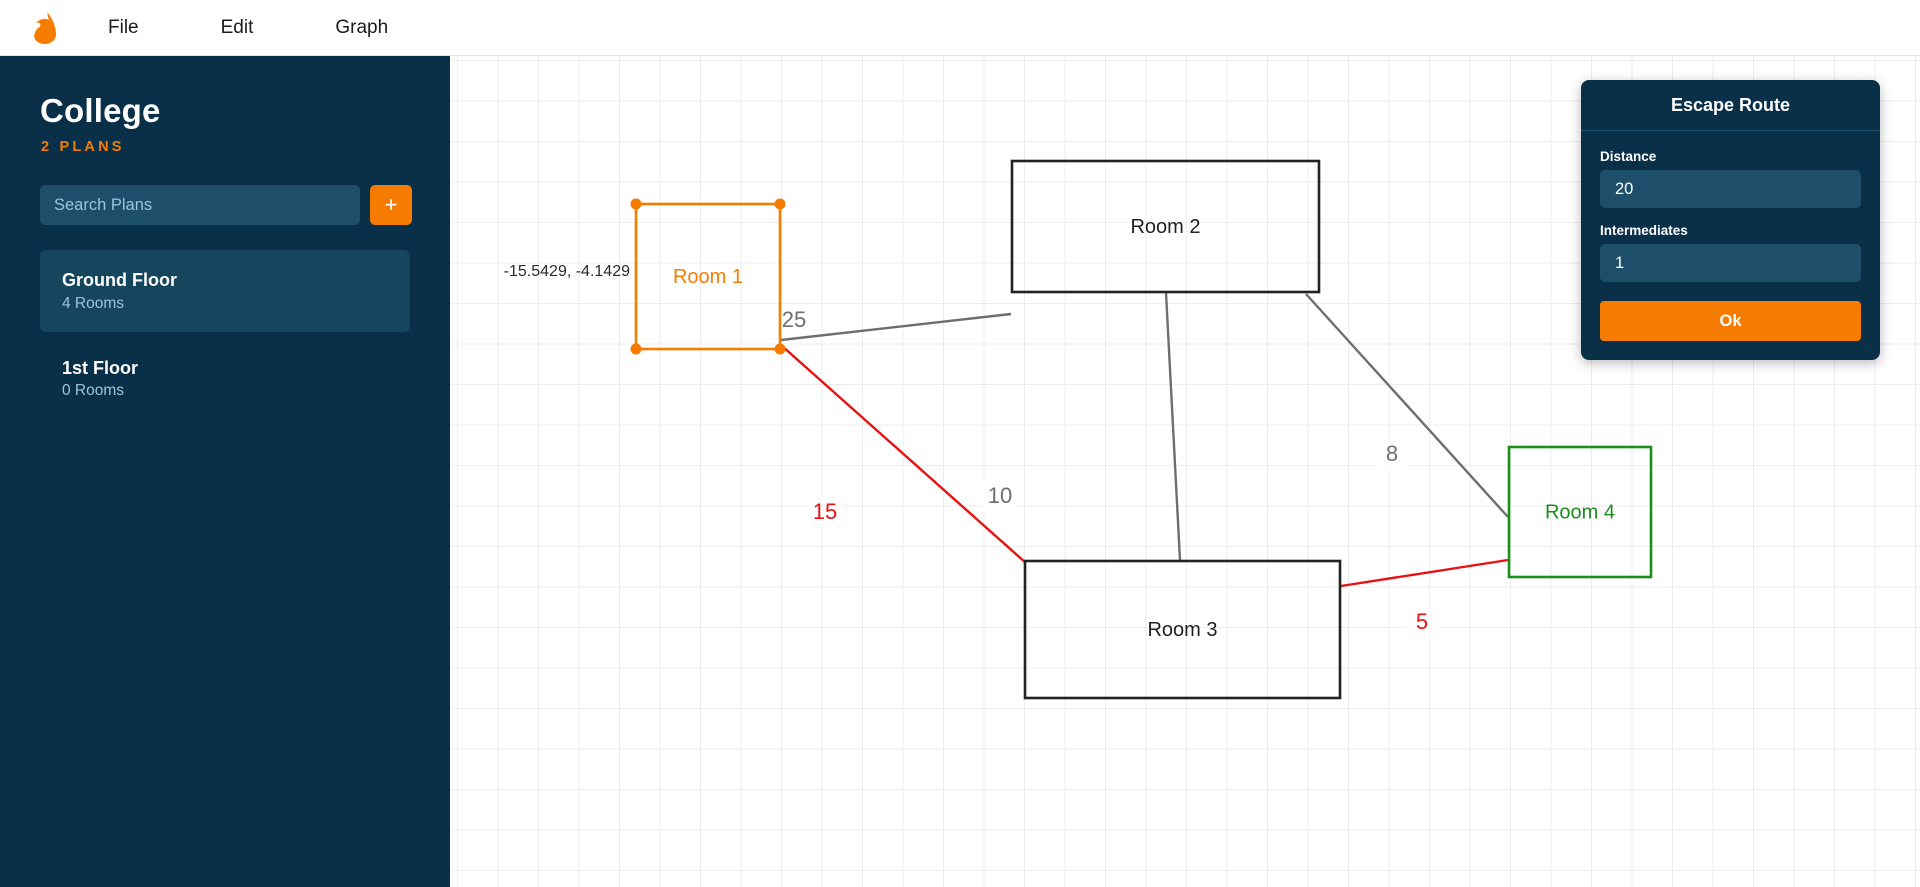 The width and height of the screenshot is (1920, 887). What do you see at coordinates (825, 511) in the screenshot?
I see `edge-weight-label: 15` at bounding box center [825, 511].